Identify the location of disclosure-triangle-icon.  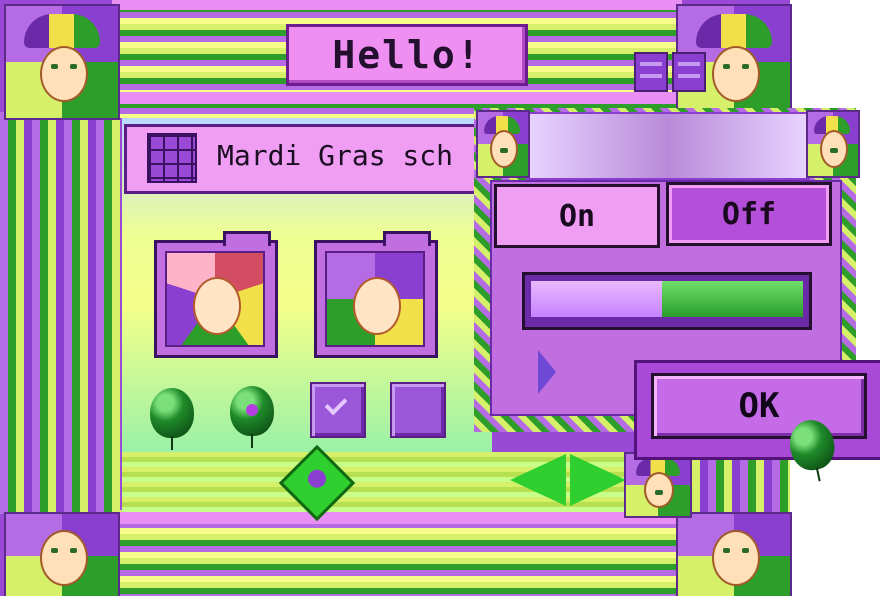
(547, 372).